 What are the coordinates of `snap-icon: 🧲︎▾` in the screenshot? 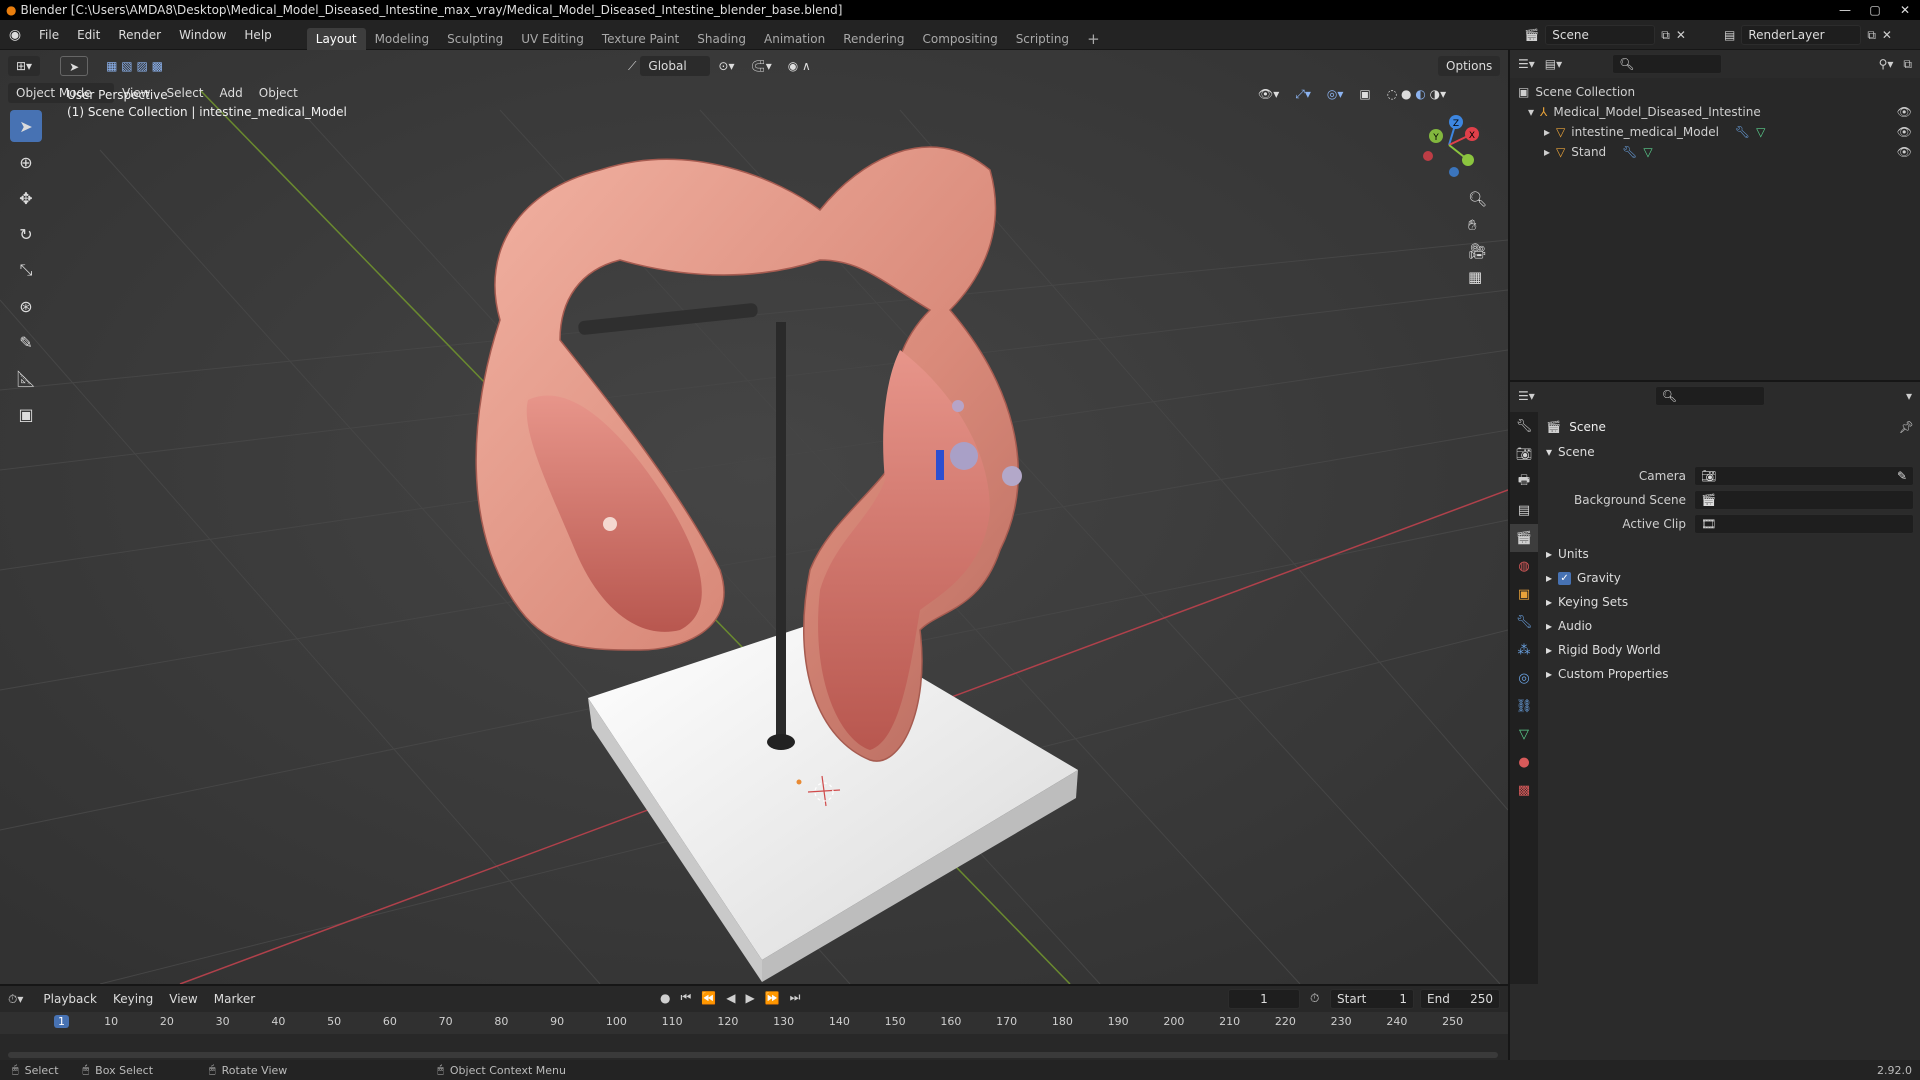 It's located at (760, 66).